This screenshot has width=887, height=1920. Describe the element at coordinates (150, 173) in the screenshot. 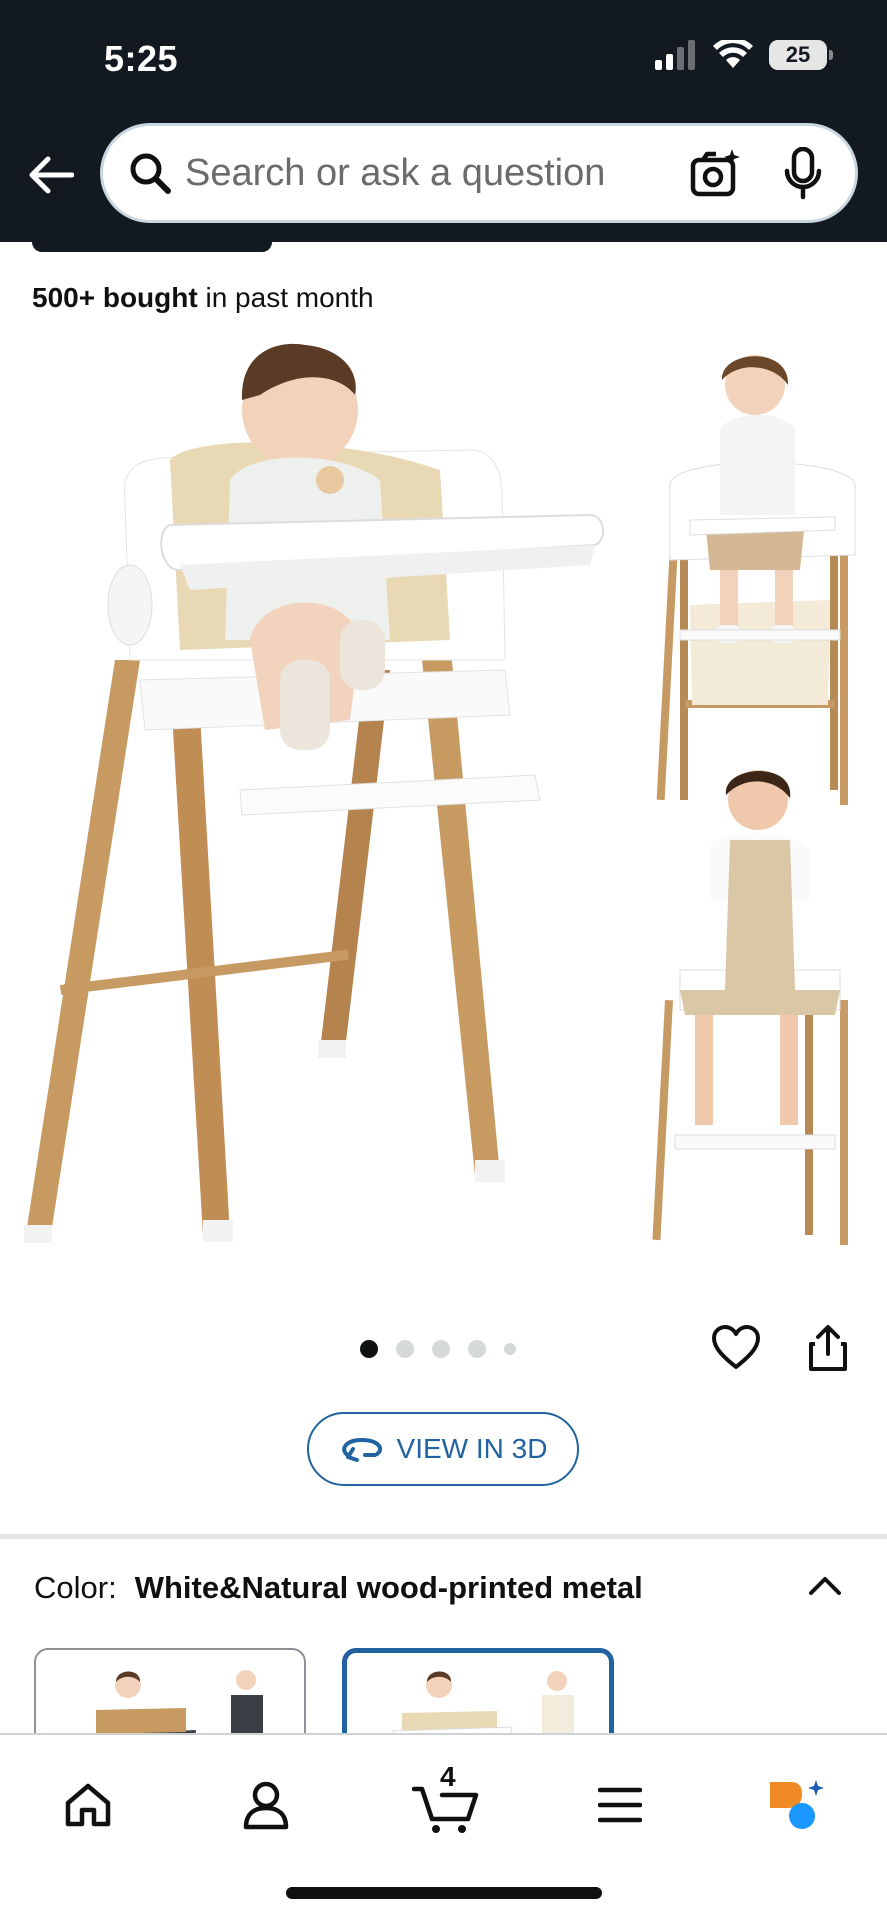

I see `search-icon` at that location.